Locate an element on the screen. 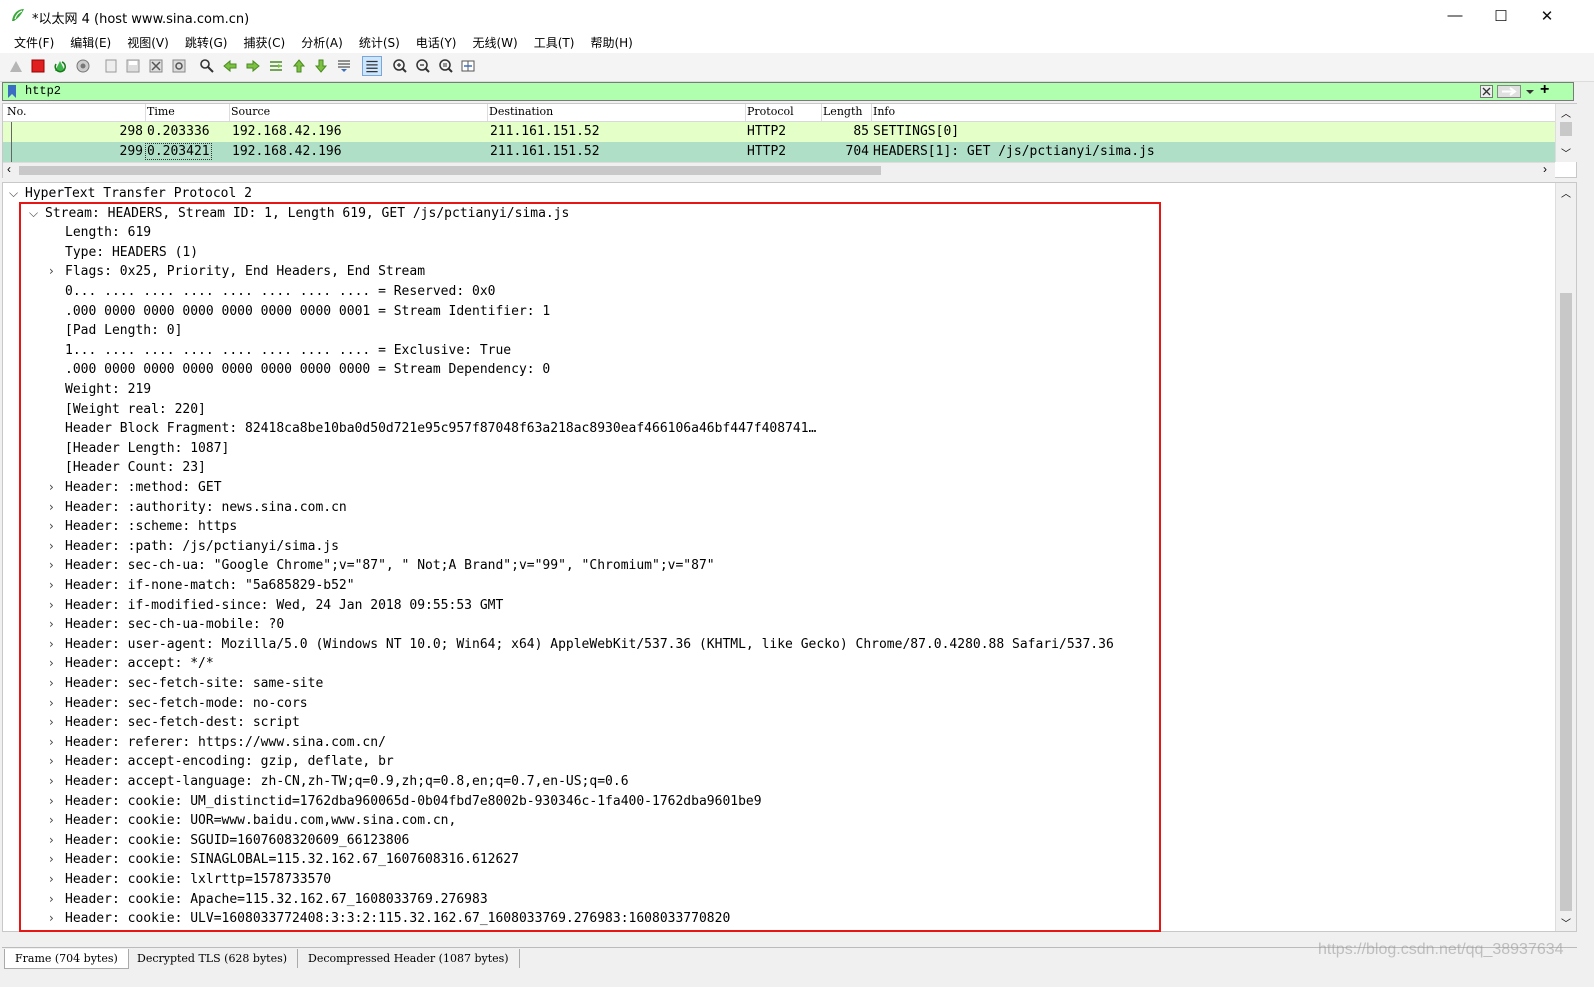 Image resolution: width=1594 pixels, height=987 pixels. go-back-icon is located at coordinates (230, 66).